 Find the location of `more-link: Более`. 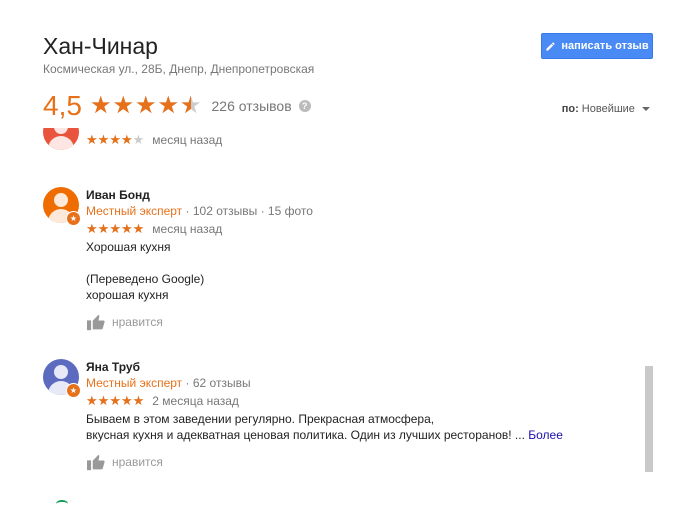

more-link: Более is located at coordinates (545, 435).